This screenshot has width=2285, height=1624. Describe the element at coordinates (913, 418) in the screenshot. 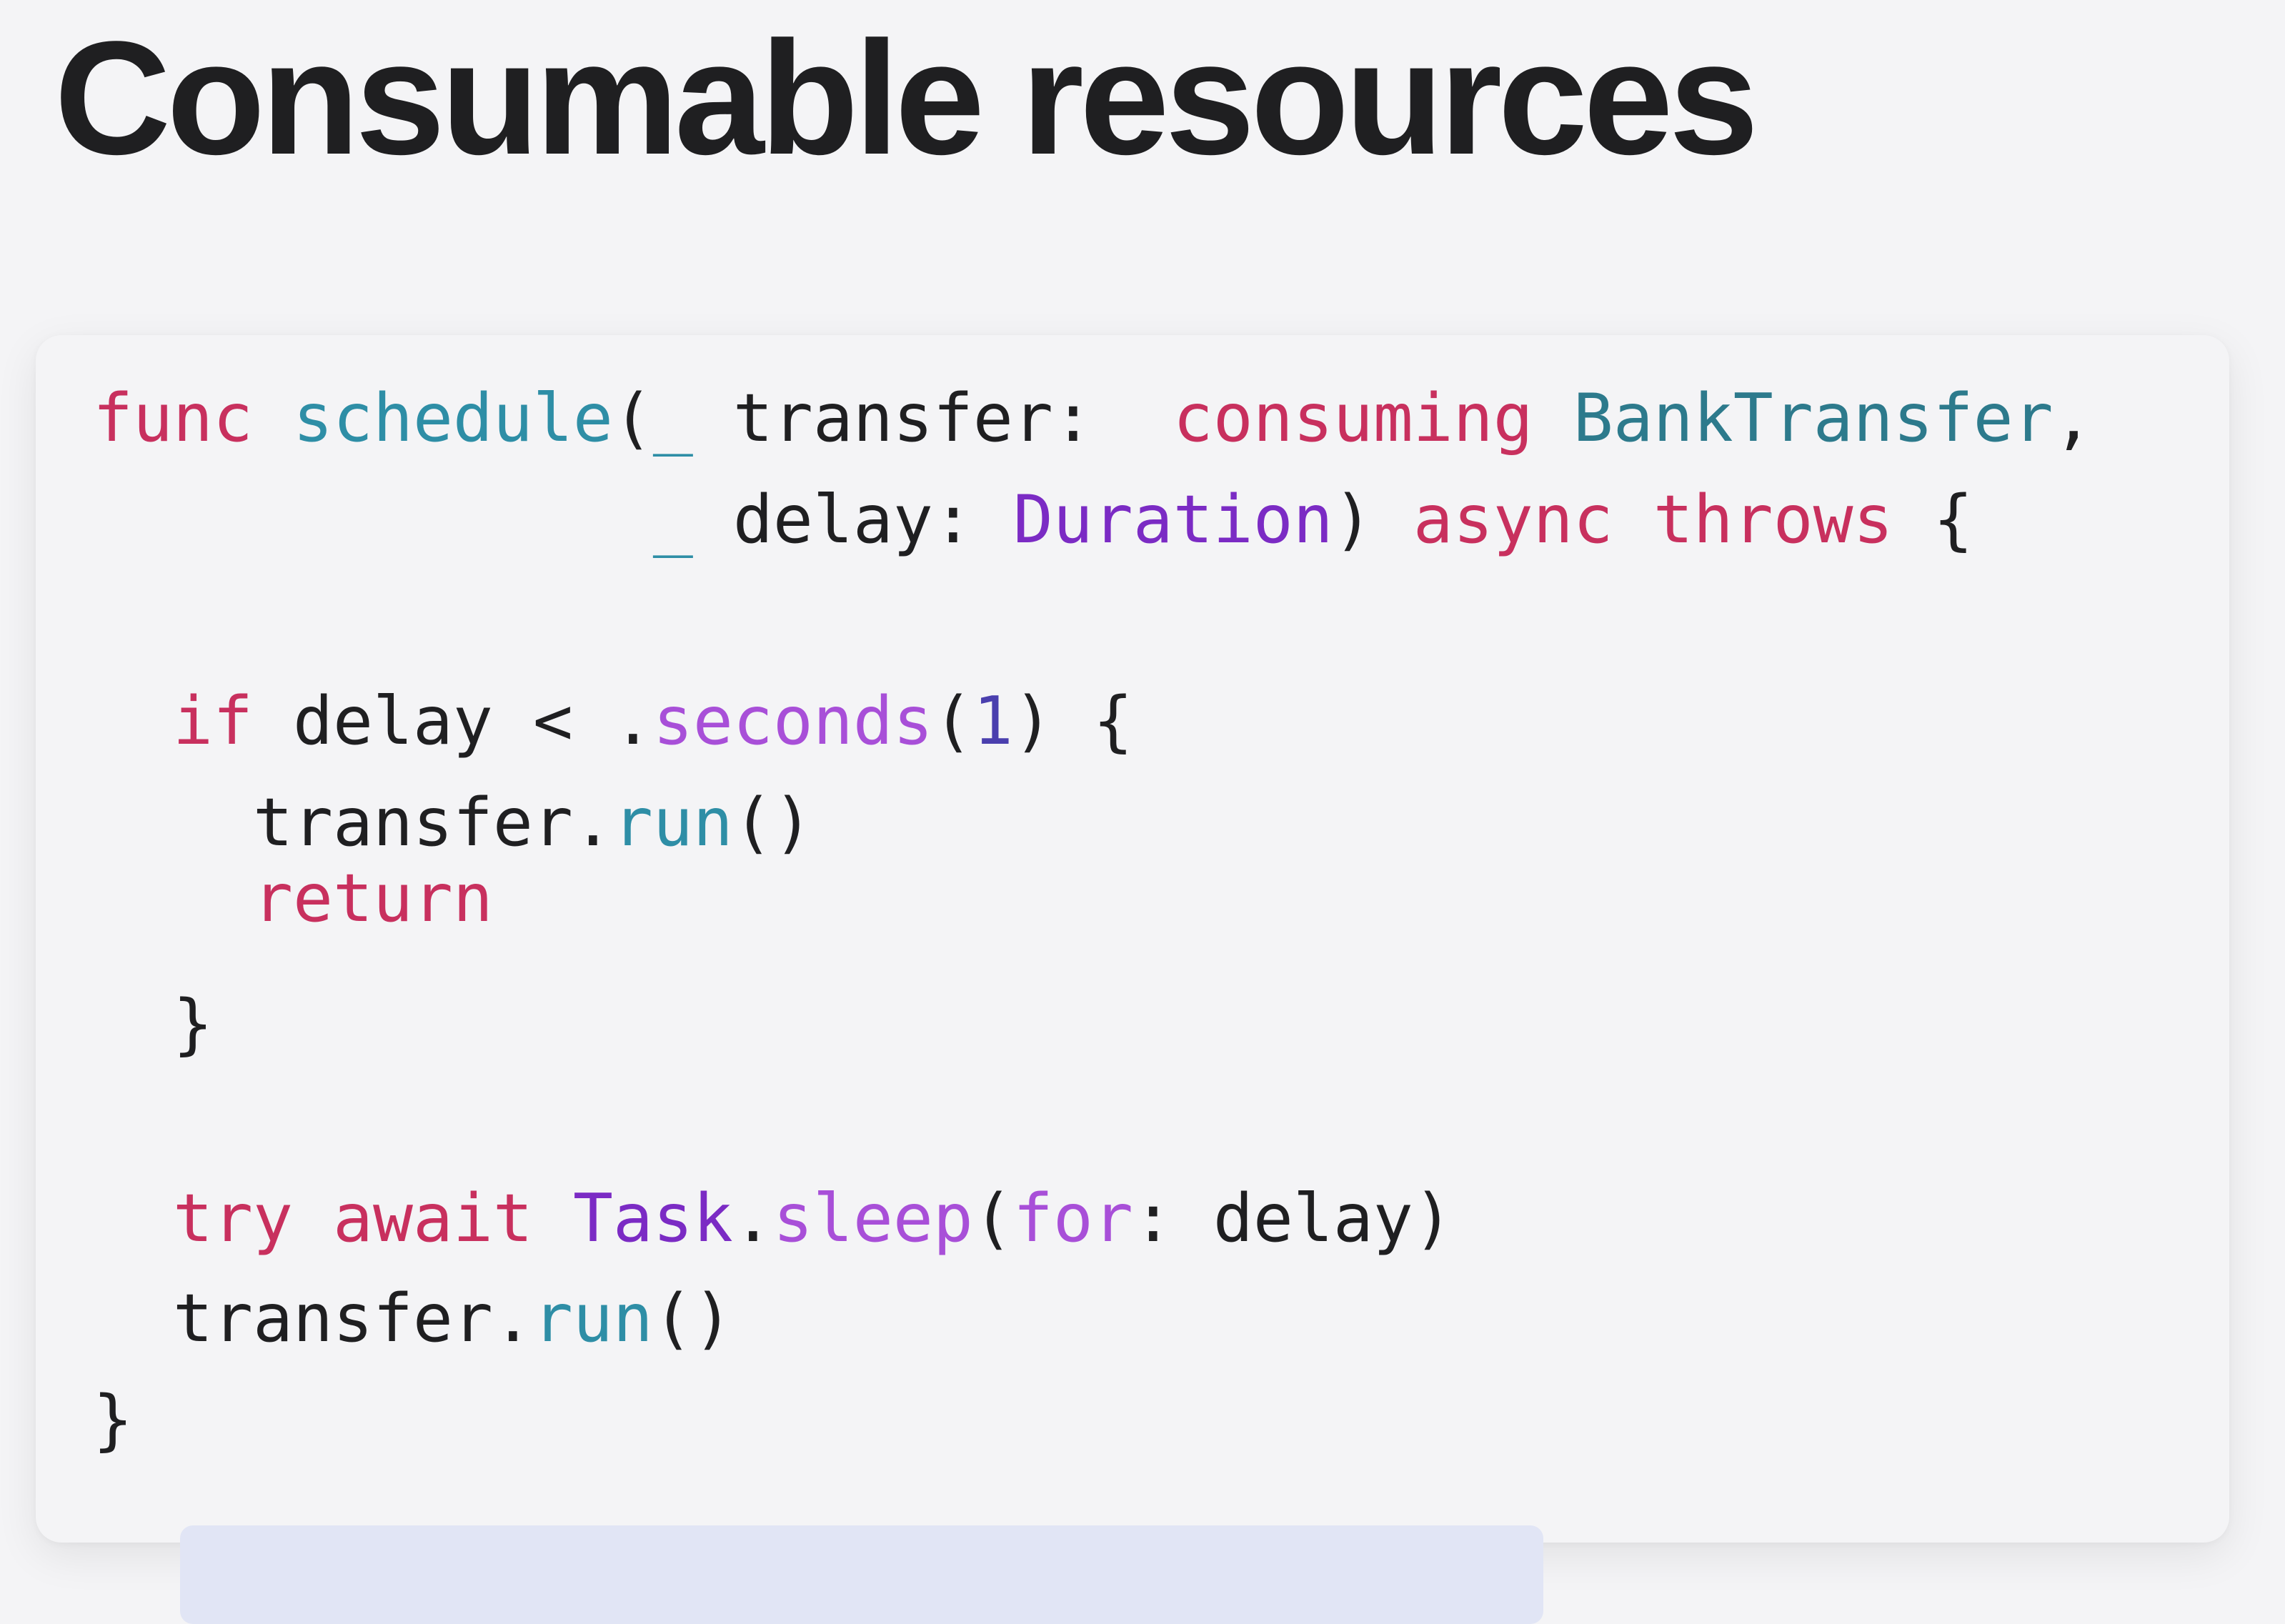

I see `param-transfer: transfer:` at that location.